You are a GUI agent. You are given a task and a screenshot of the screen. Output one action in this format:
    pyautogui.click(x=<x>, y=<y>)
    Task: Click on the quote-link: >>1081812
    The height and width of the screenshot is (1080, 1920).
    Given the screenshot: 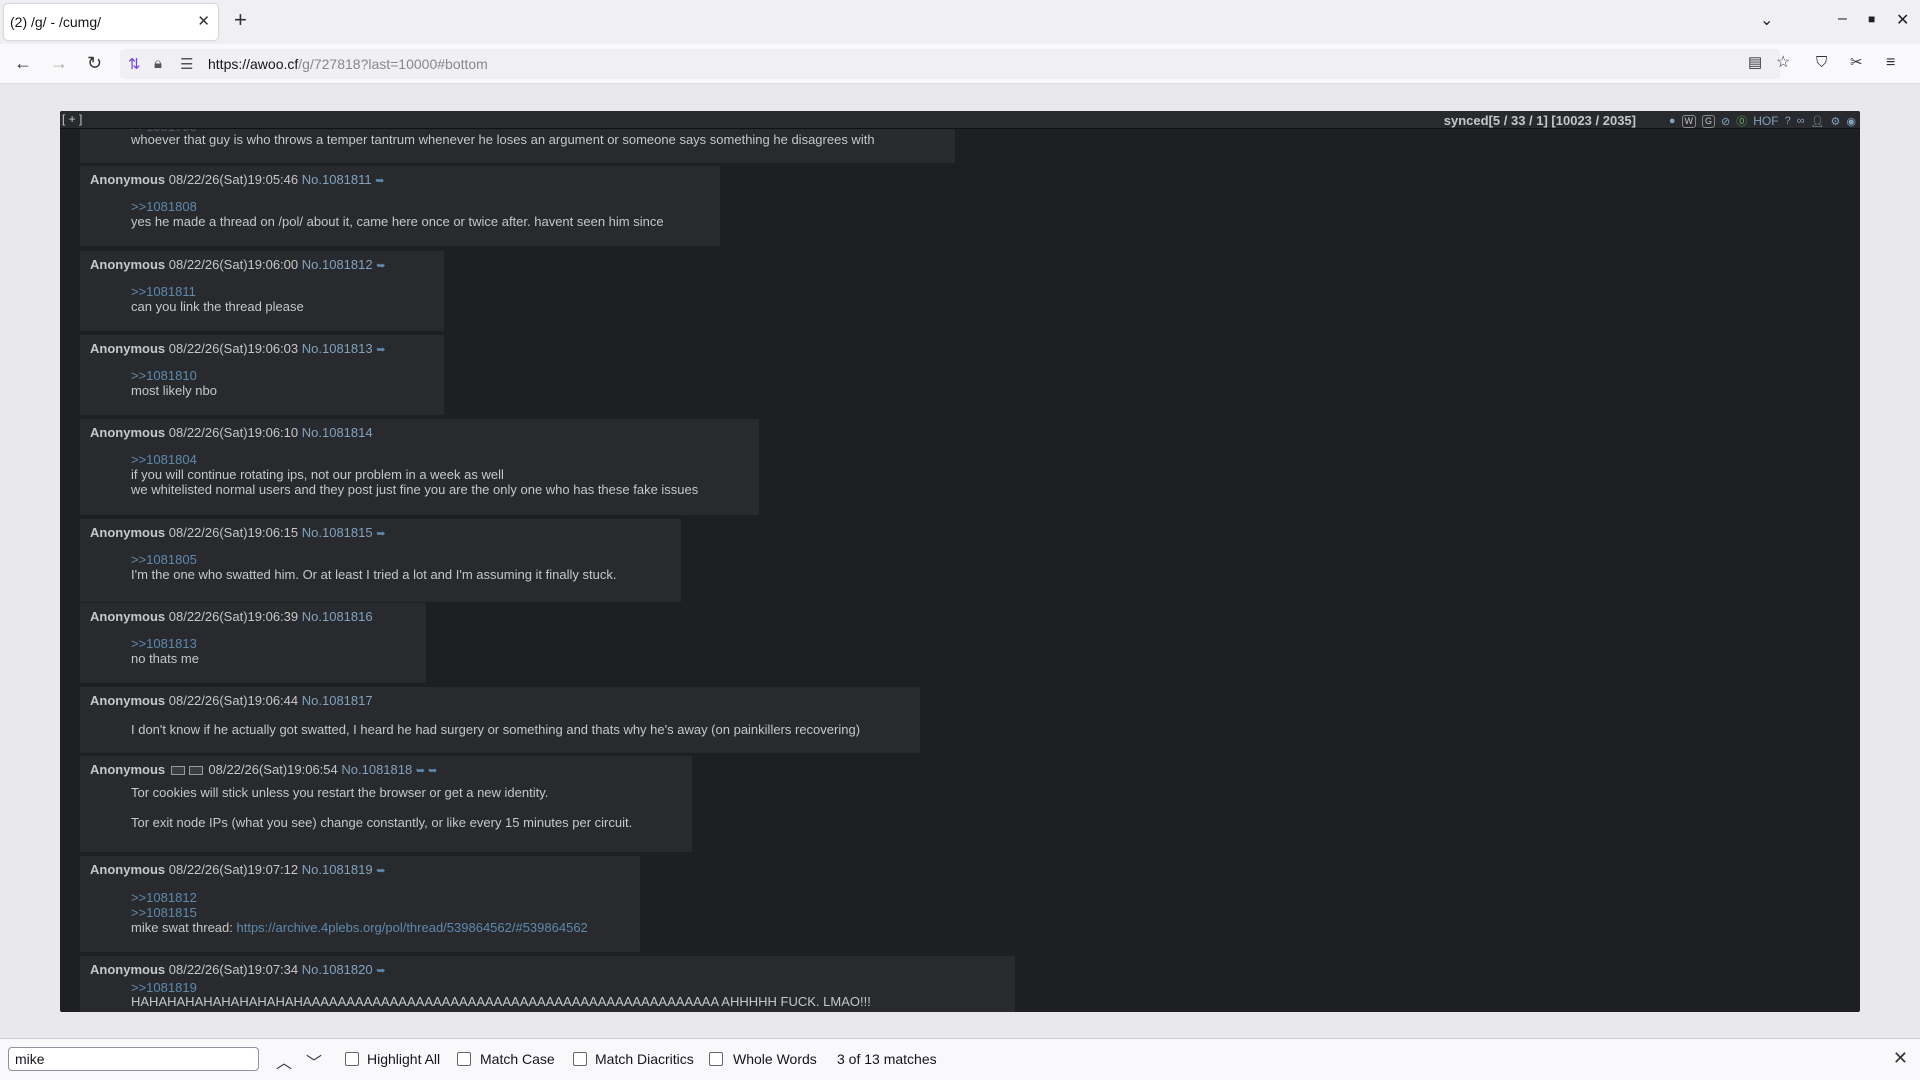 What is the action you would take?
    pyautogui.click(x=164, y=897)
    